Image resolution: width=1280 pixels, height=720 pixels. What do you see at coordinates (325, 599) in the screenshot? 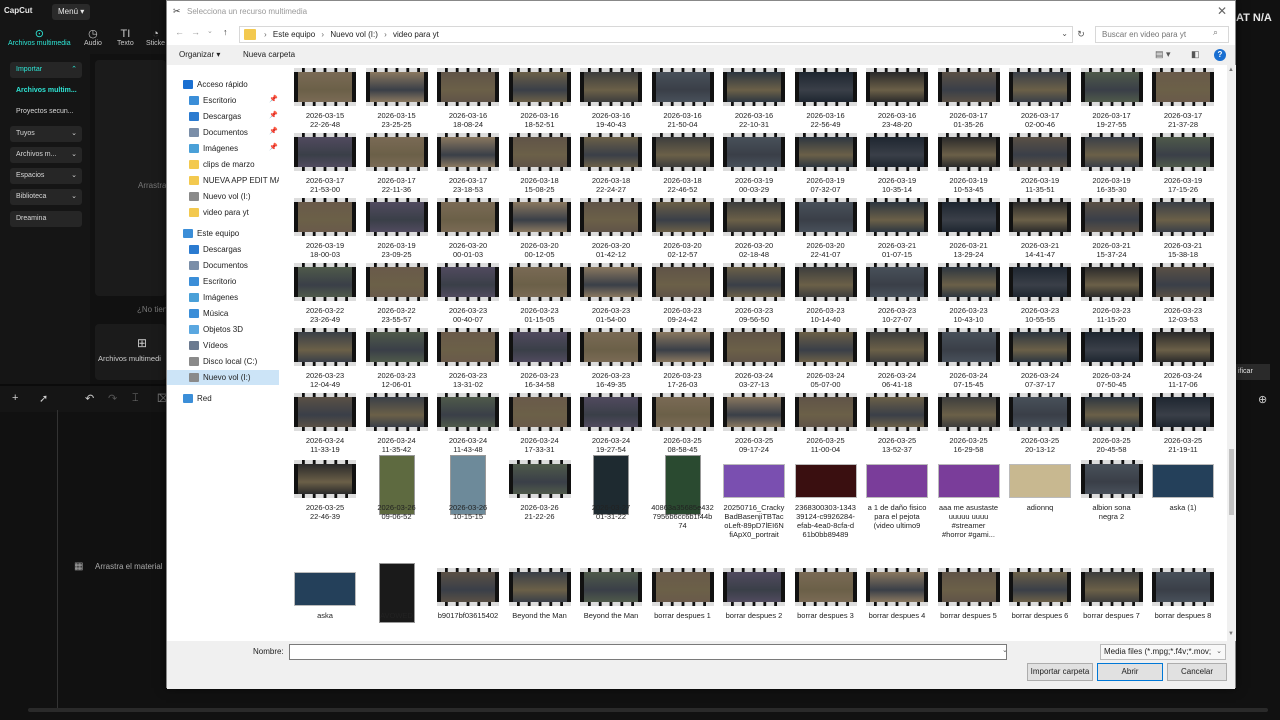
I see `file-item: aska` at bounding box center [325, 599].